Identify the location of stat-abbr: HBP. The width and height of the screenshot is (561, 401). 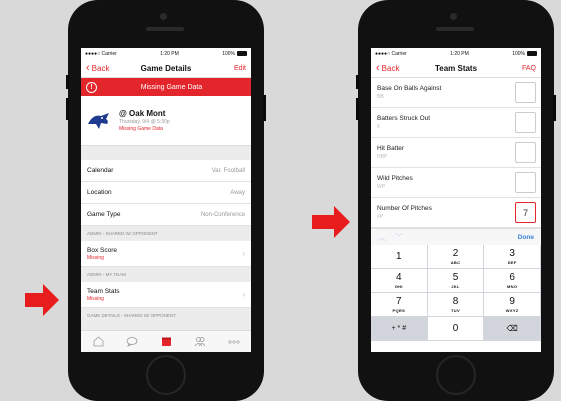
(382, 157).